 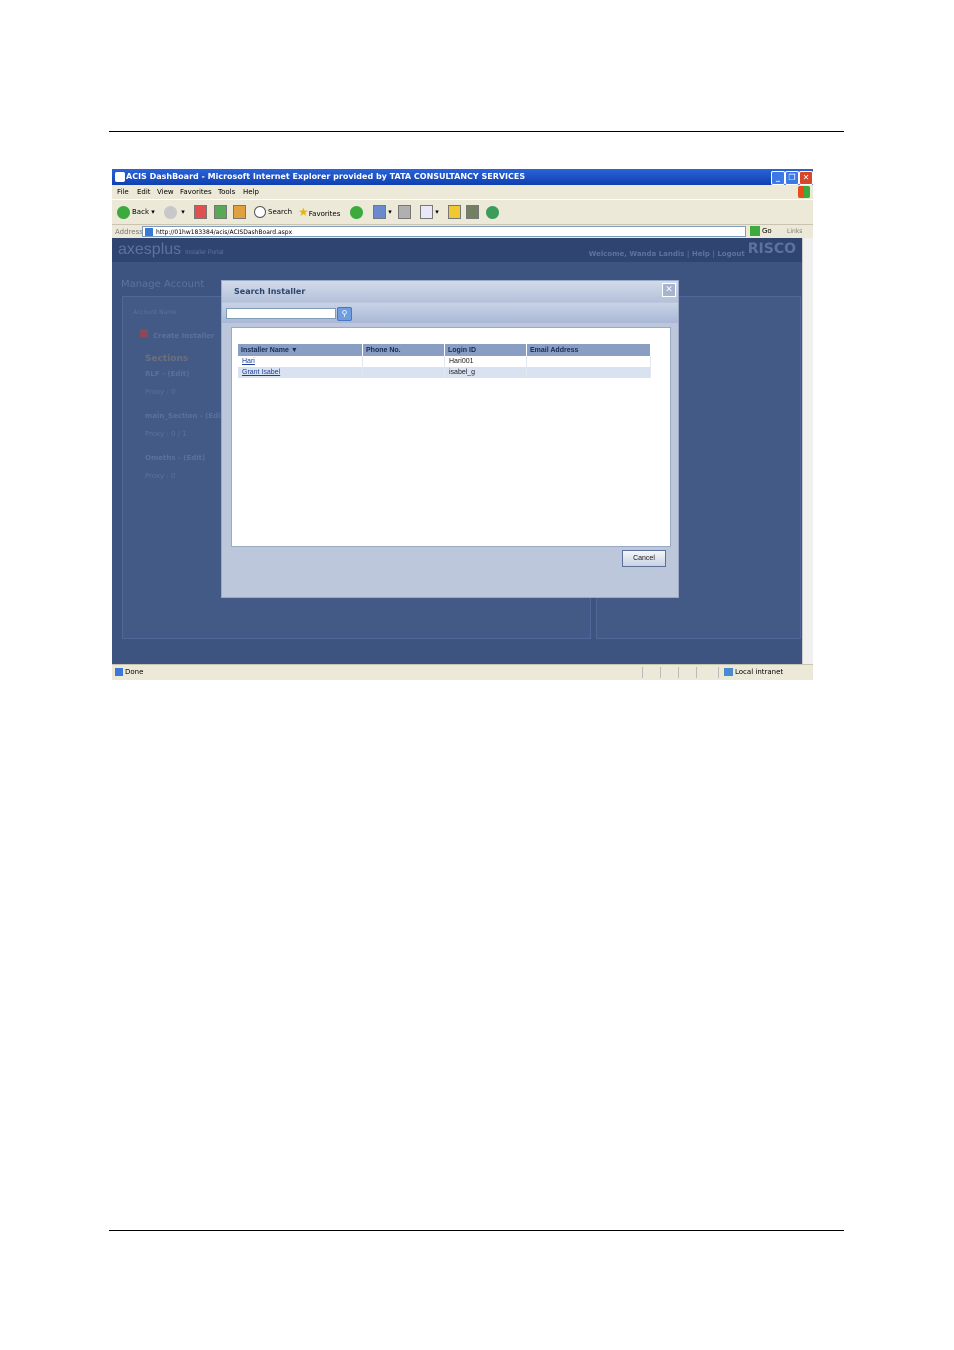 I want to click on risco-logo: RISCO, so click(x=771, y=249).